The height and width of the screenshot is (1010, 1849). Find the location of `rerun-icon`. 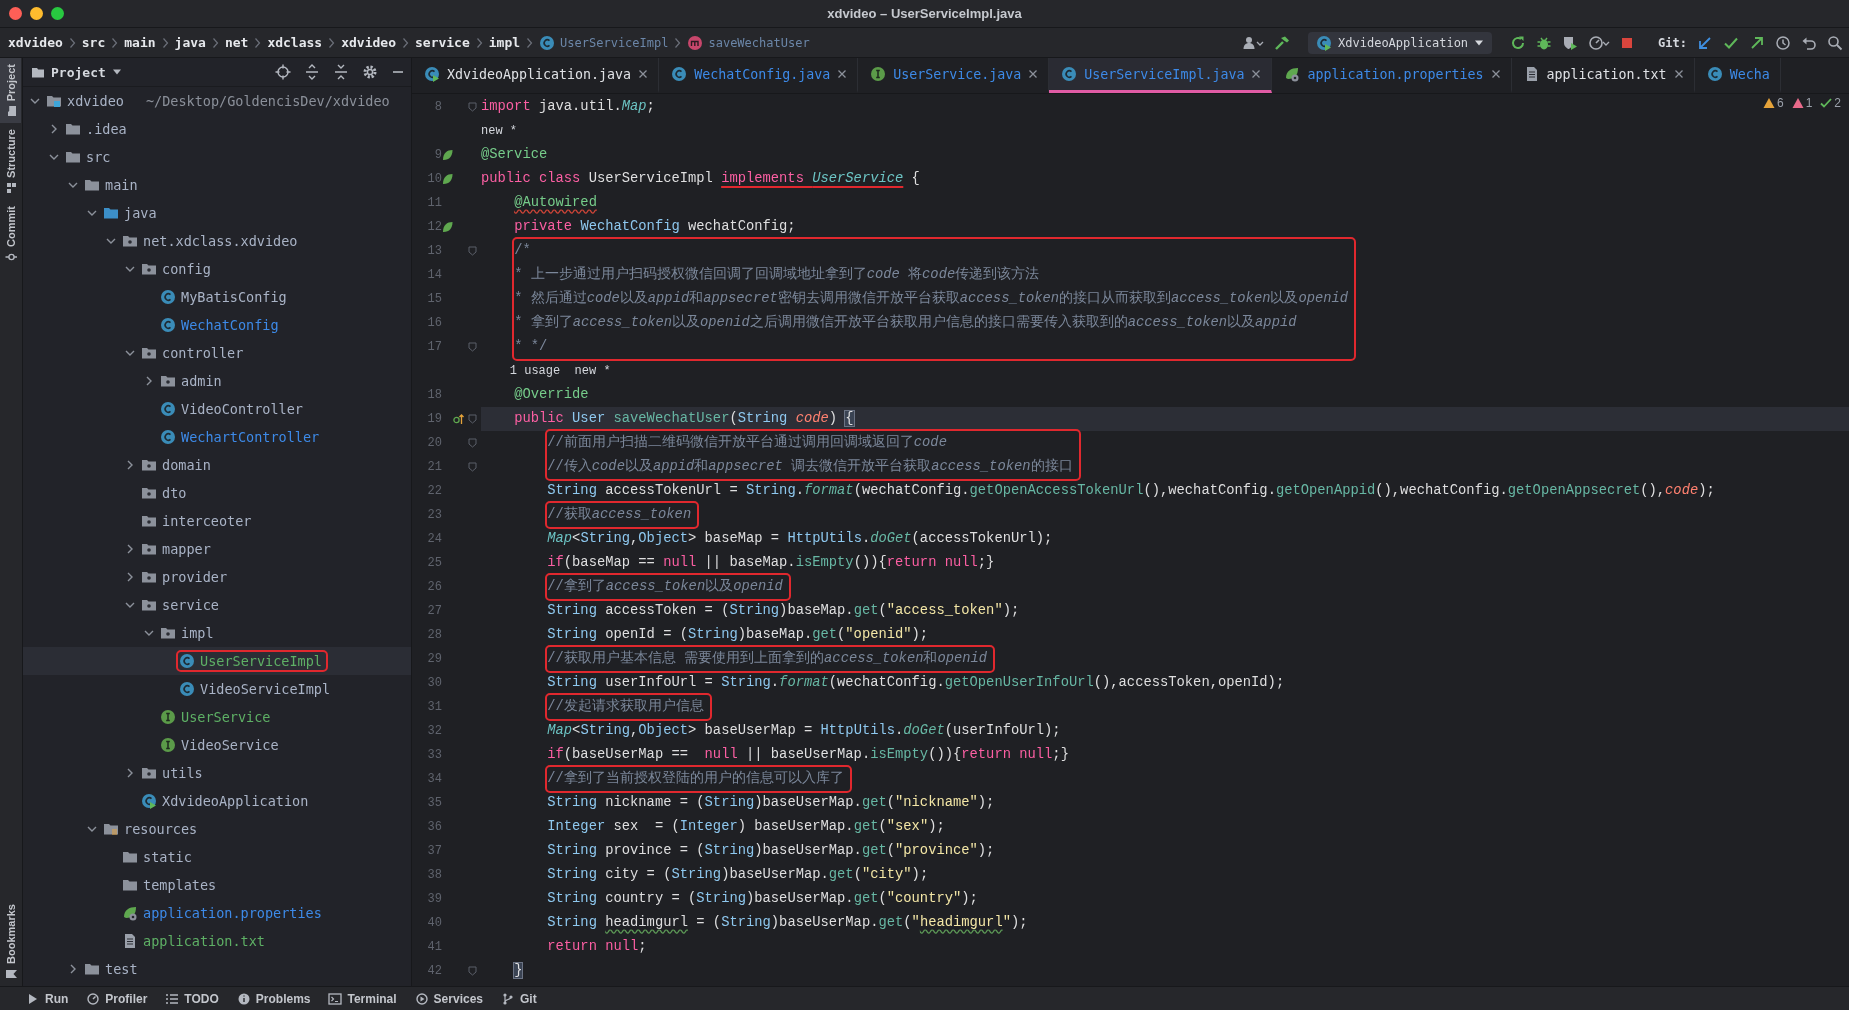

rerun-icon is located at coordinates (1518, 42).